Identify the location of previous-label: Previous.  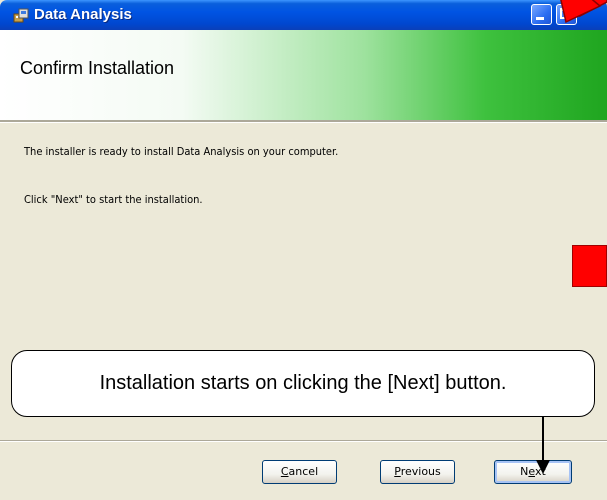
(417, 471).